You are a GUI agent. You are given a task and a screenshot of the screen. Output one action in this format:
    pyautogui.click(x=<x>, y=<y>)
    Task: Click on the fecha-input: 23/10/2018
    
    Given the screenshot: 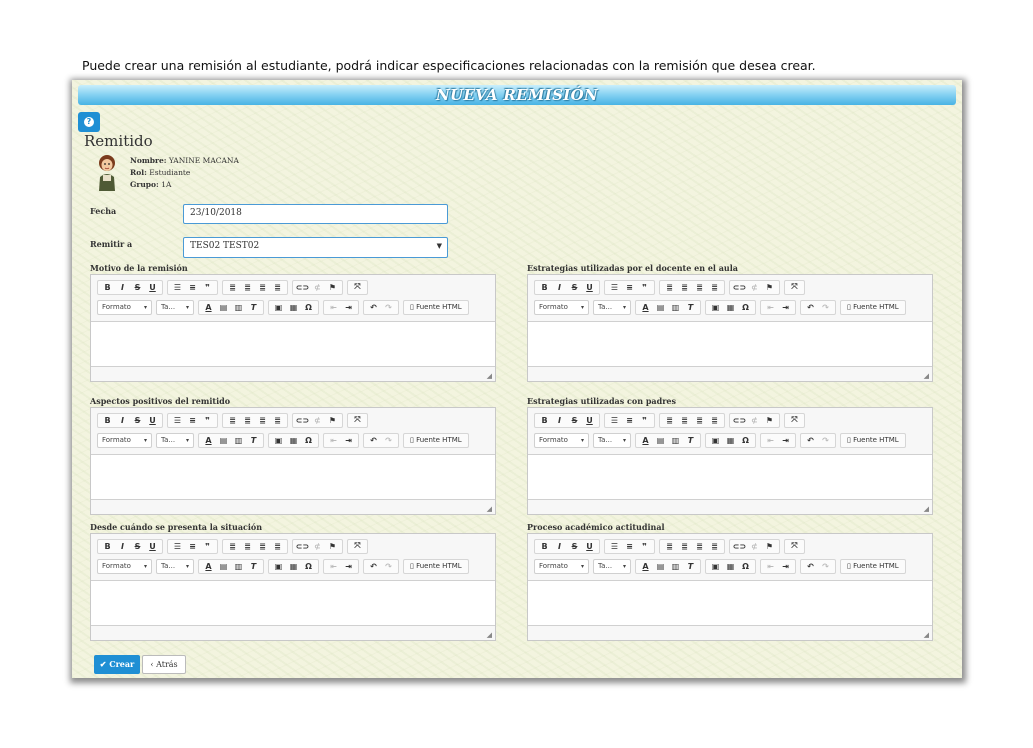 What is the action you would take?
    pyautogui.click(x=315, y=214)
    